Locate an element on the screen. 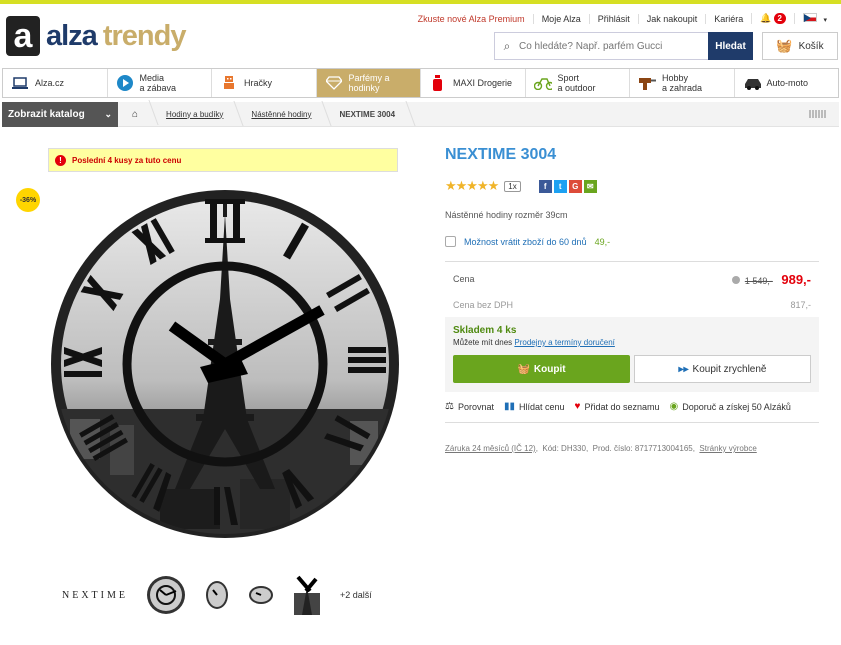 This screenshot has height=645, width=841. price-box: Cena 1 549,- 989,- Cena bez DPH 817,- is located at coordinates (632, 288).